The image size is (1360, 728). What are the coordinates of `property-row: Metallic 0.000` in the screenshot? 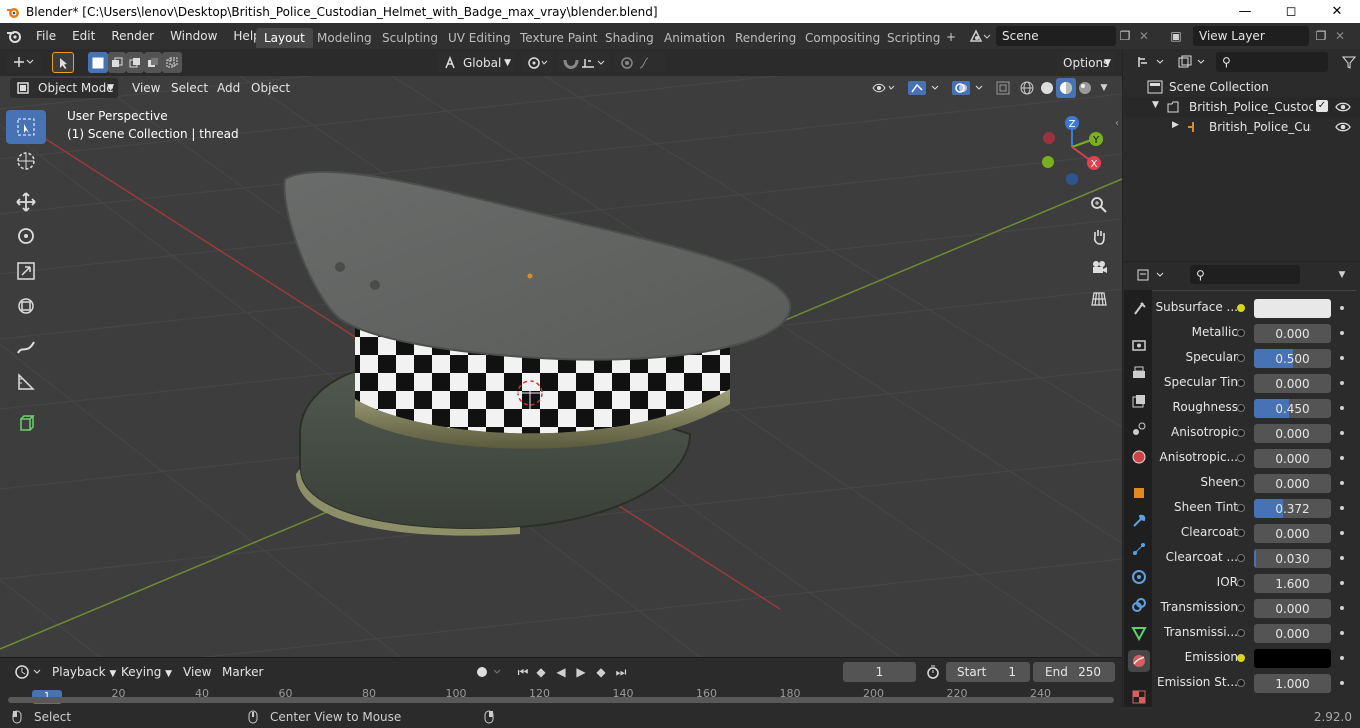 It's located at (1255, 333).